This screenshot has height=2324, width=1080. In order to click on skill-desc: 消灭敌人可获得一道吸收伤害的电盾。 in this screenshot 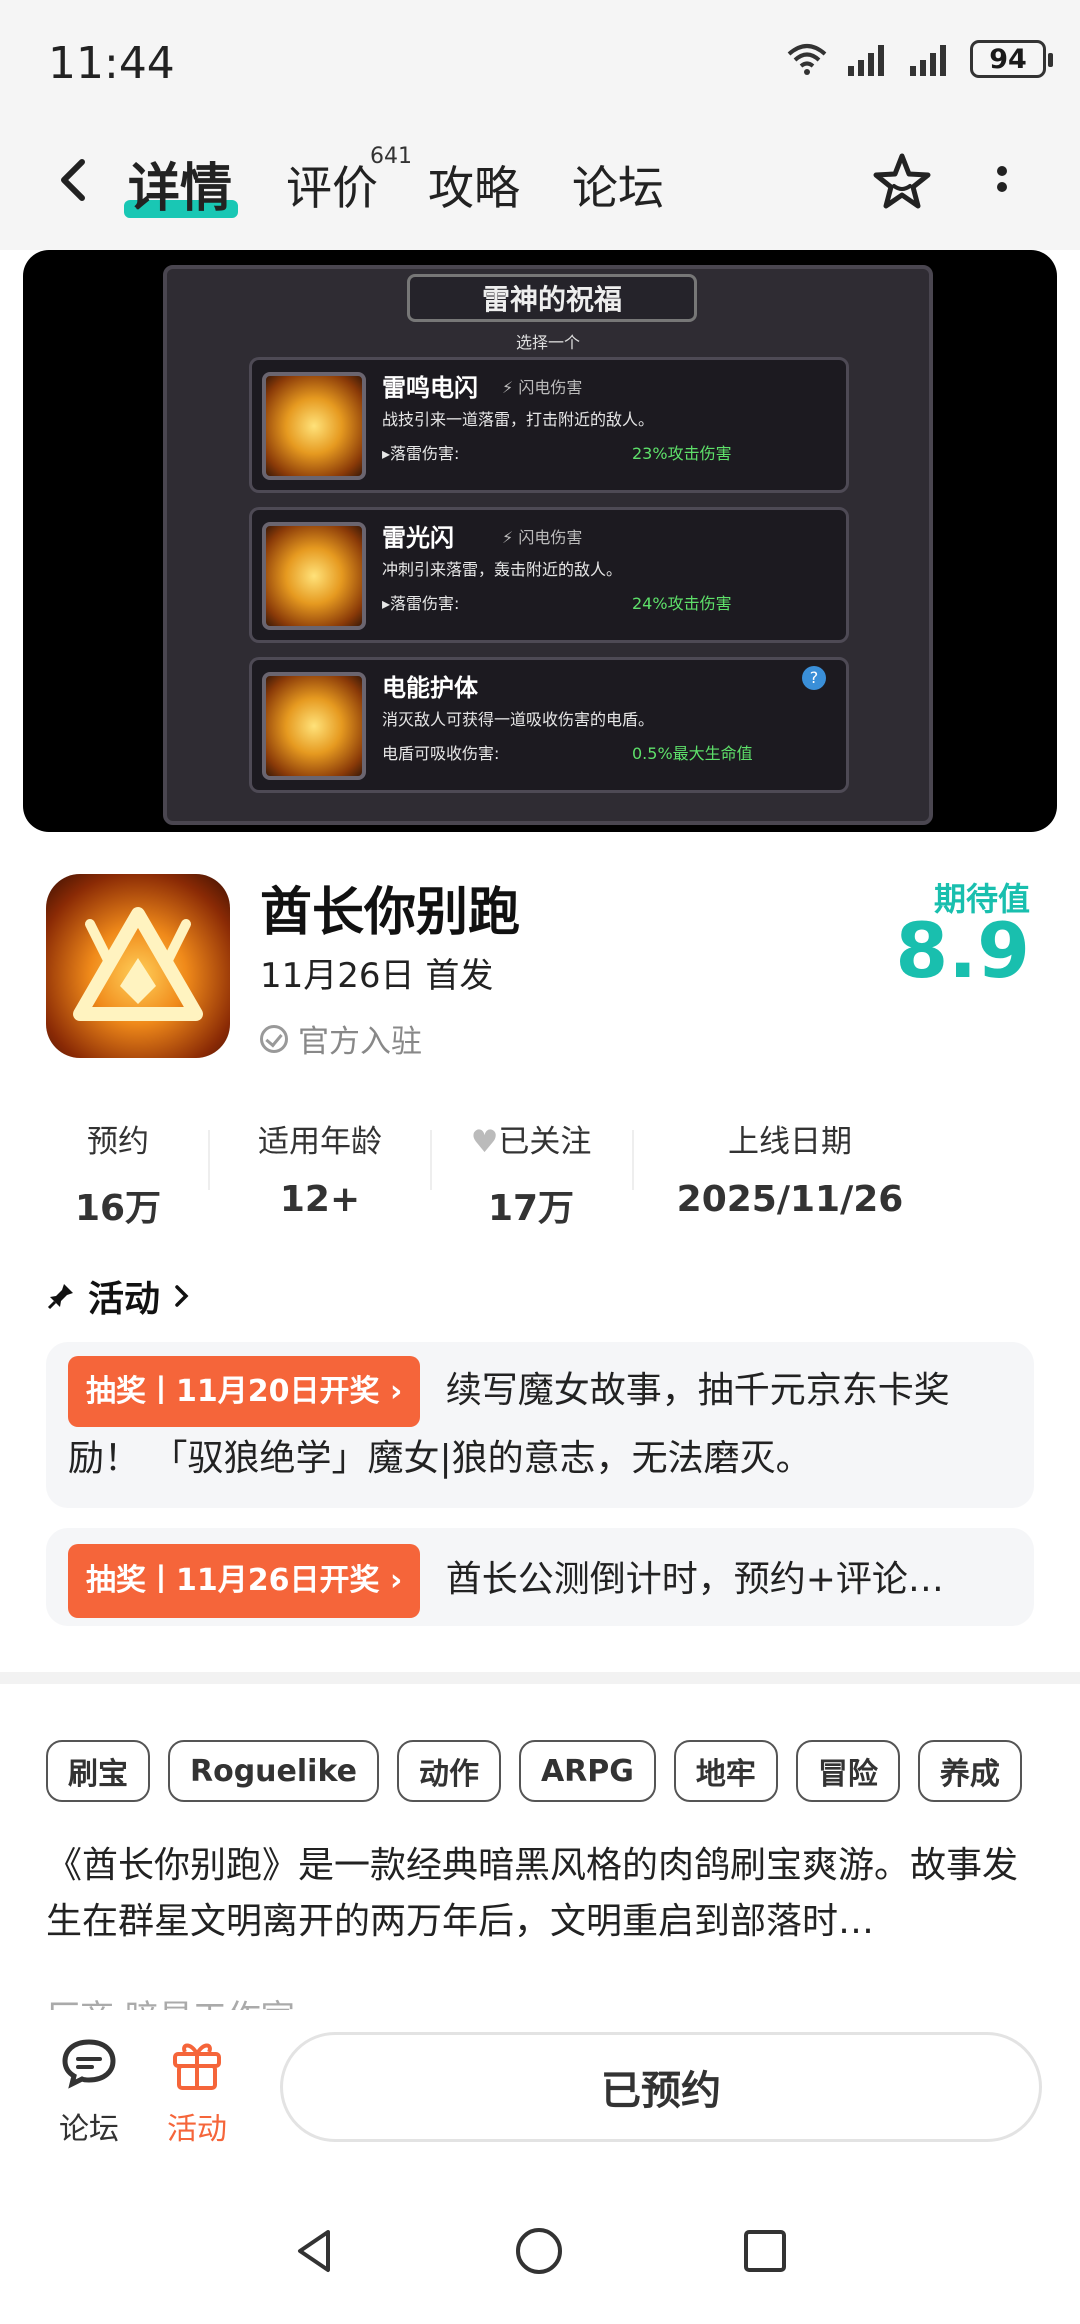, I will do `click(518, 719)`.